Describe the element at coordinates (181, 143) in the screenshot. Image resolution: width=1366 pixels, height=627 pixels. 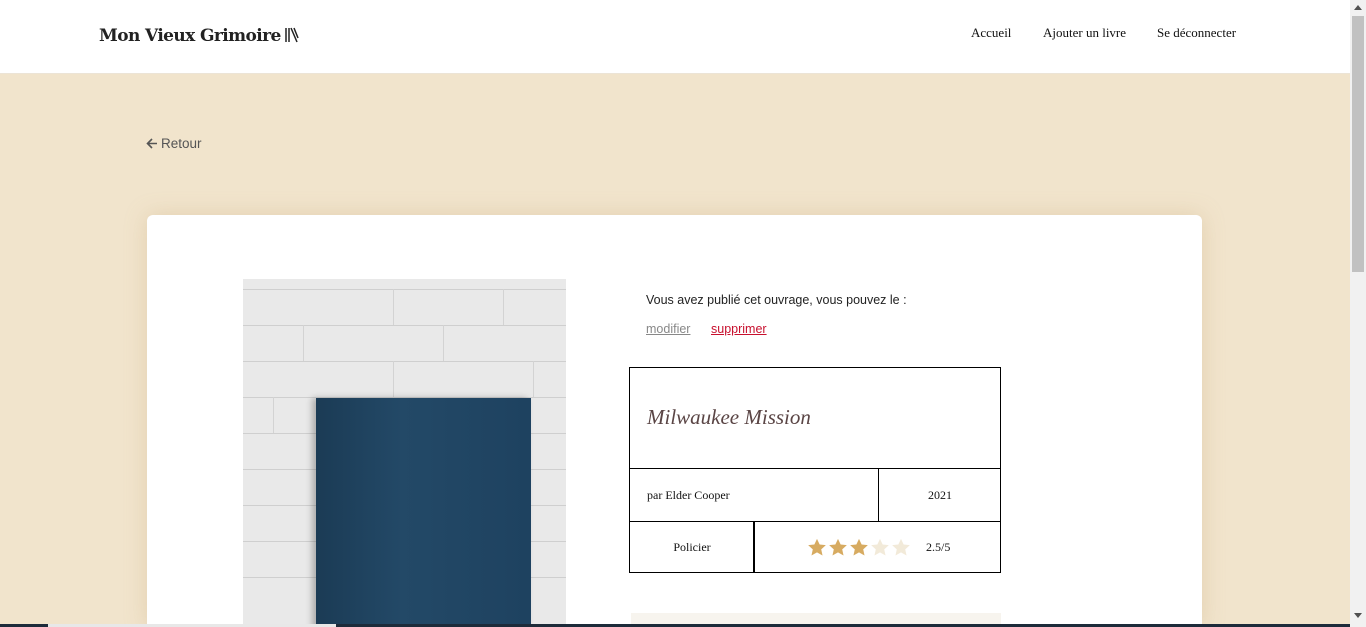
I see `back-label: Retour` at that location.